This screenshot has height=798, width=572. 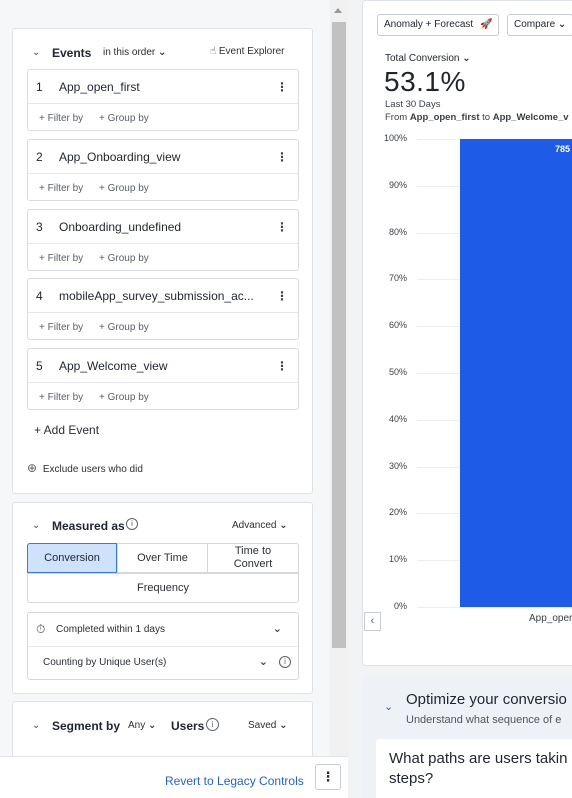 I want to click on saved-label: Saved, so click(x=262, y=725).